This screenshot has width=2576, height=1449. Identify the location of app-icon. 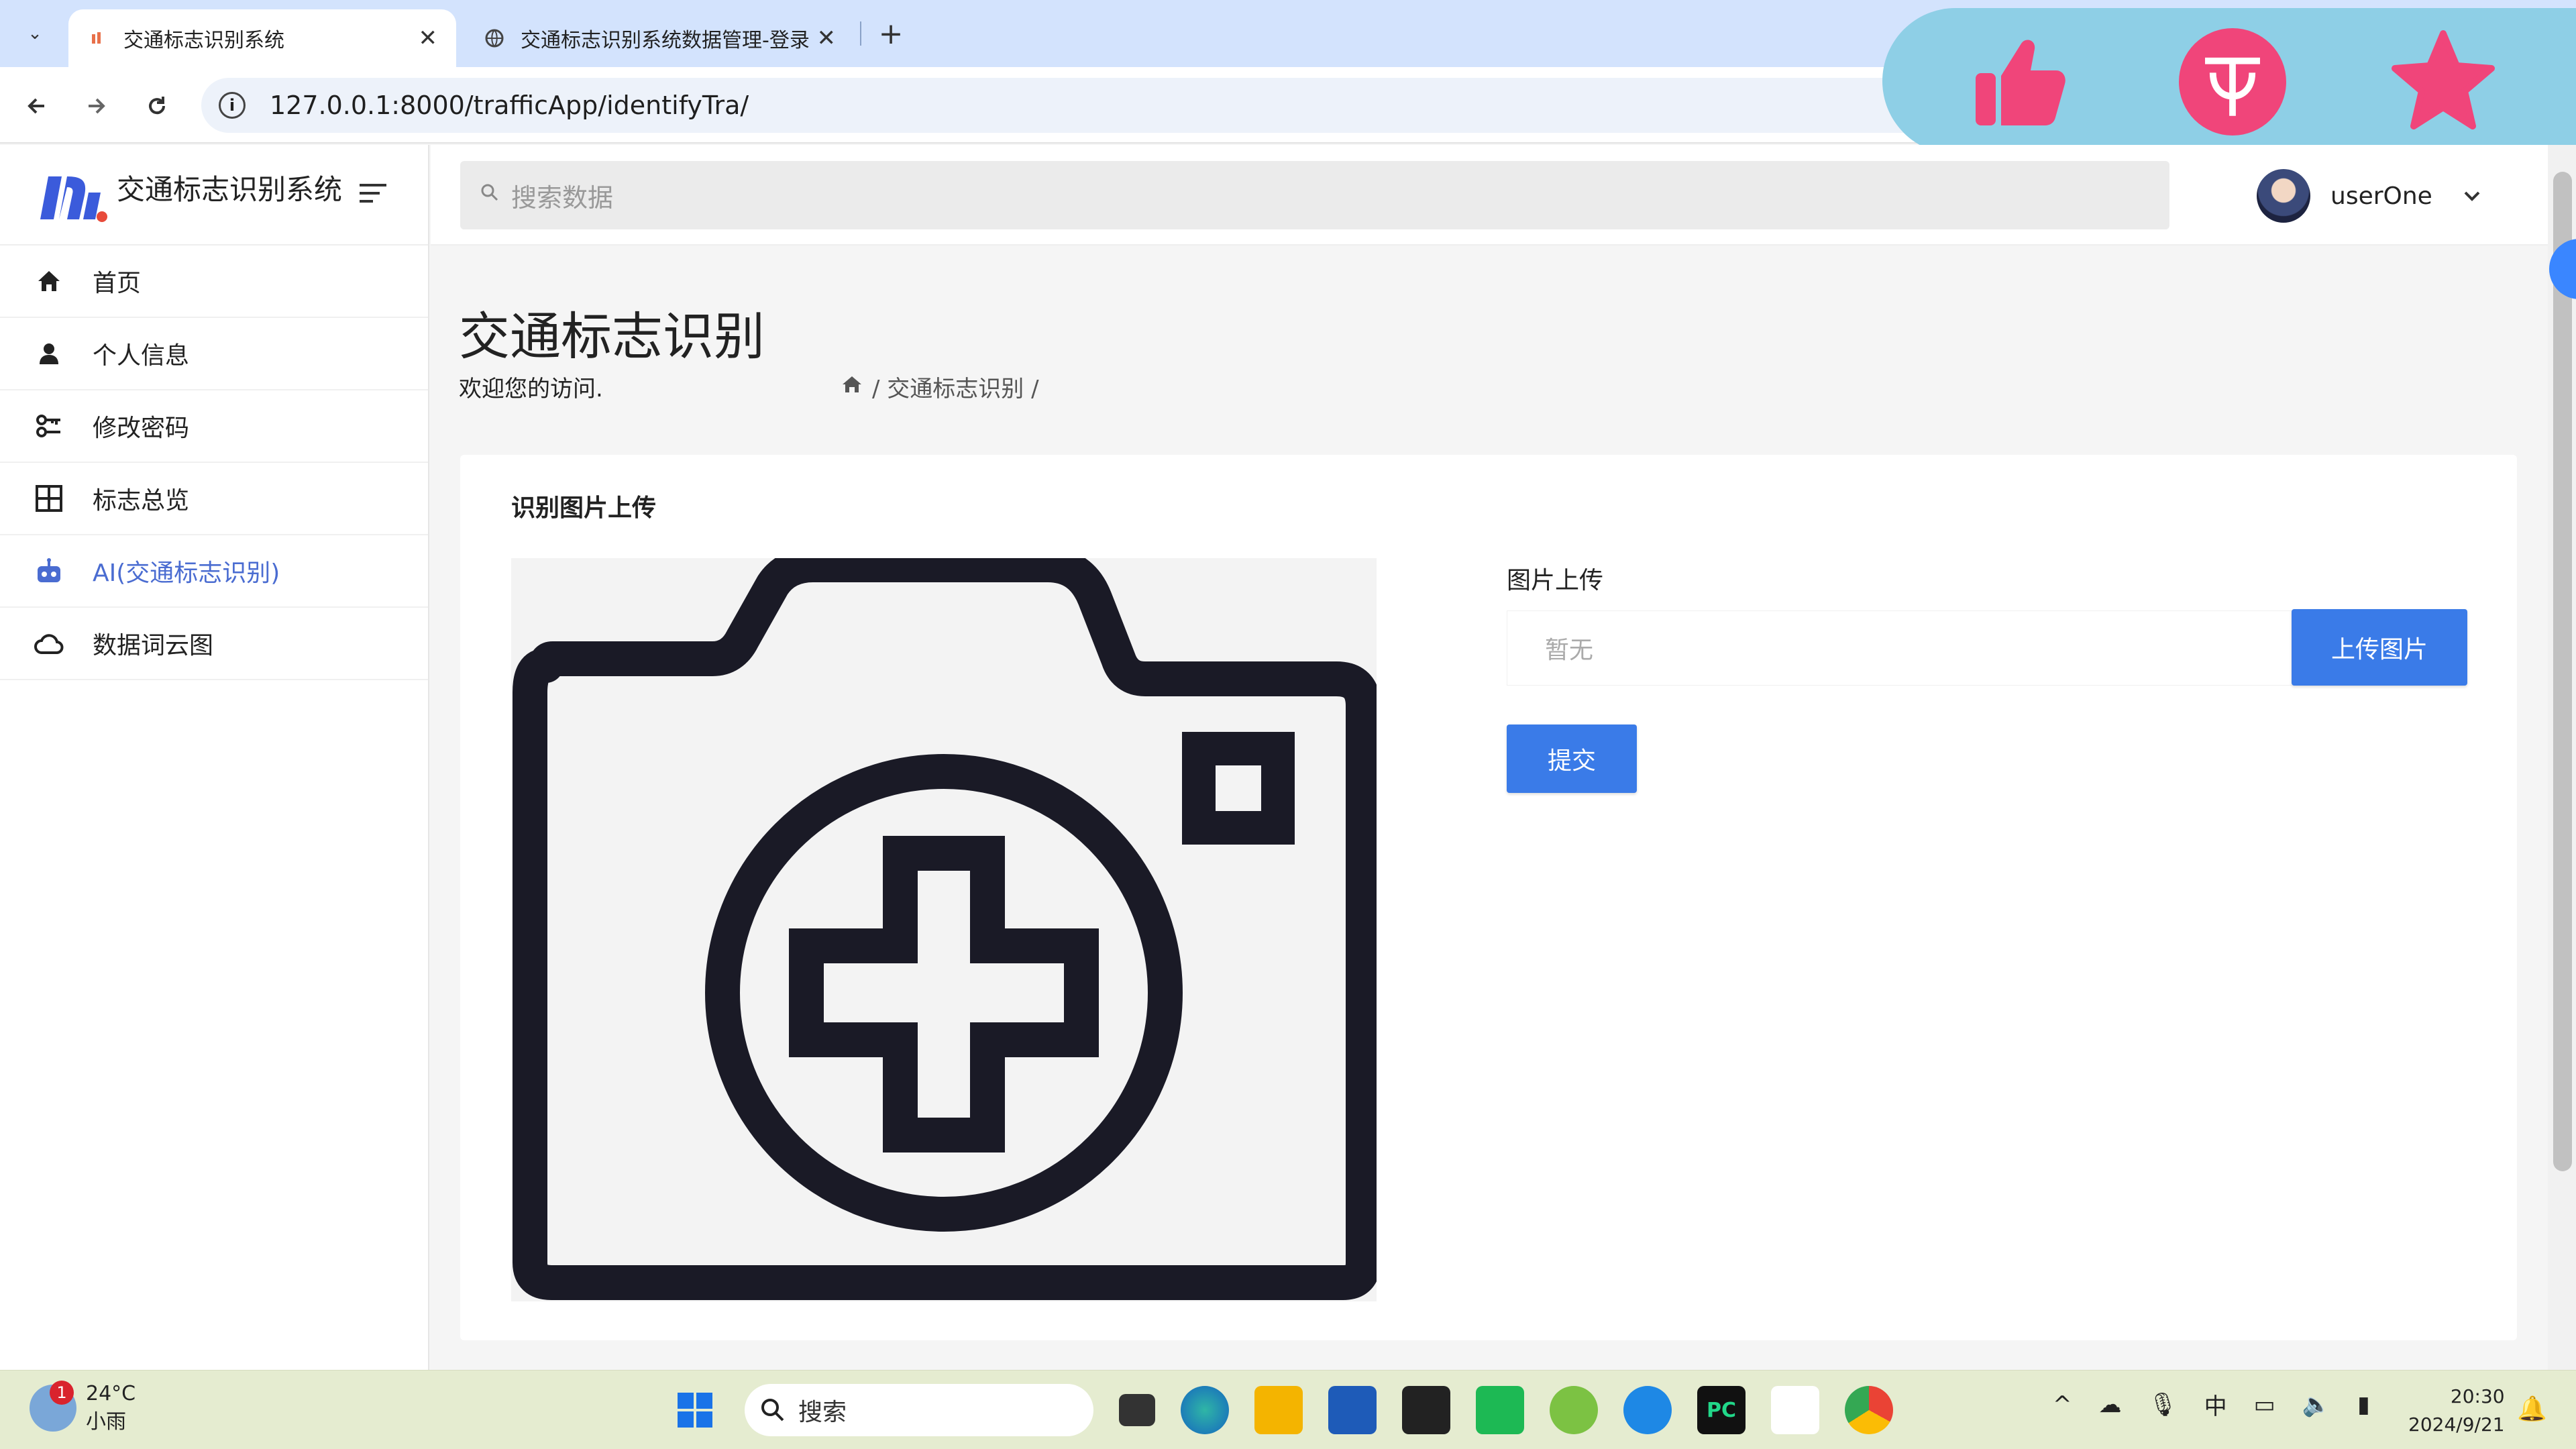
(1426, 1410).